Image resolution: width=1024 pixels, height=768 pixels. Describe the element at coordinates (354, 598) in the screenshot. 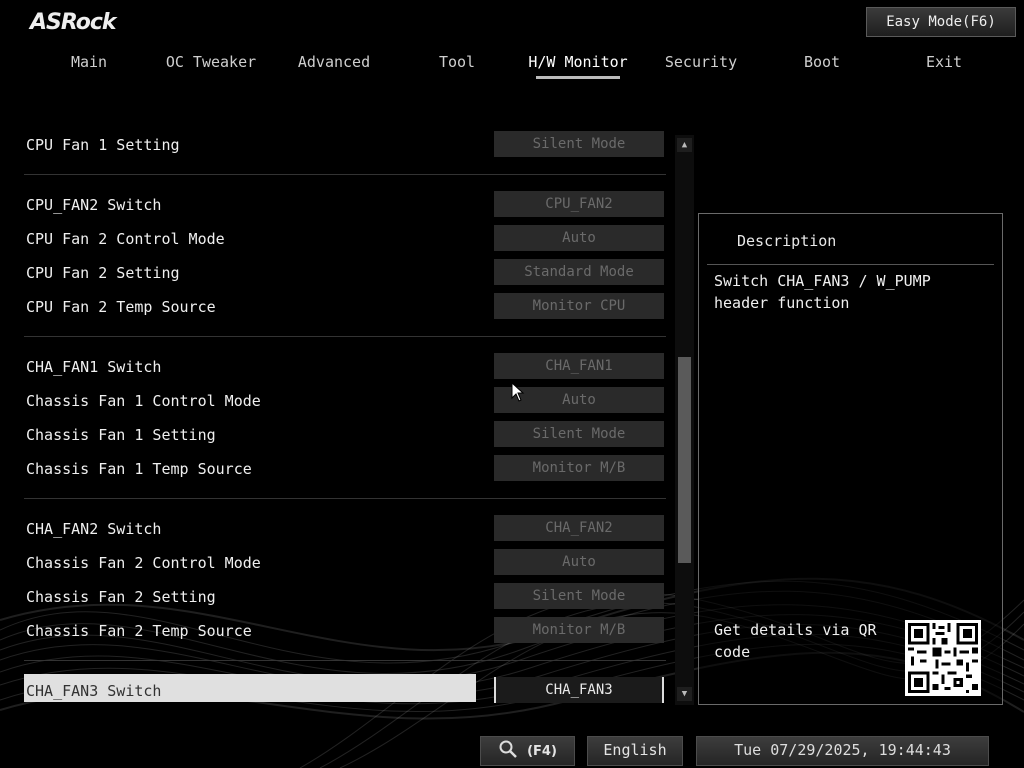

I see `setting-row: Chassis Fan 2 Setting Silent Mode` at that location.